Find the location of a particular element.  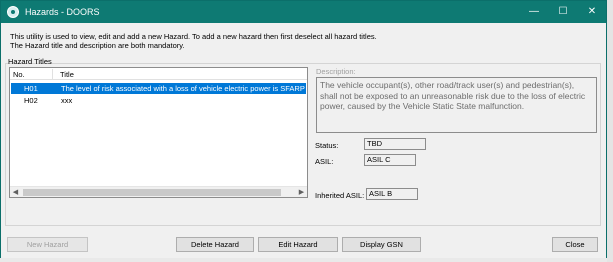

hazard-no: H02 is located at coordinates (31, 100).